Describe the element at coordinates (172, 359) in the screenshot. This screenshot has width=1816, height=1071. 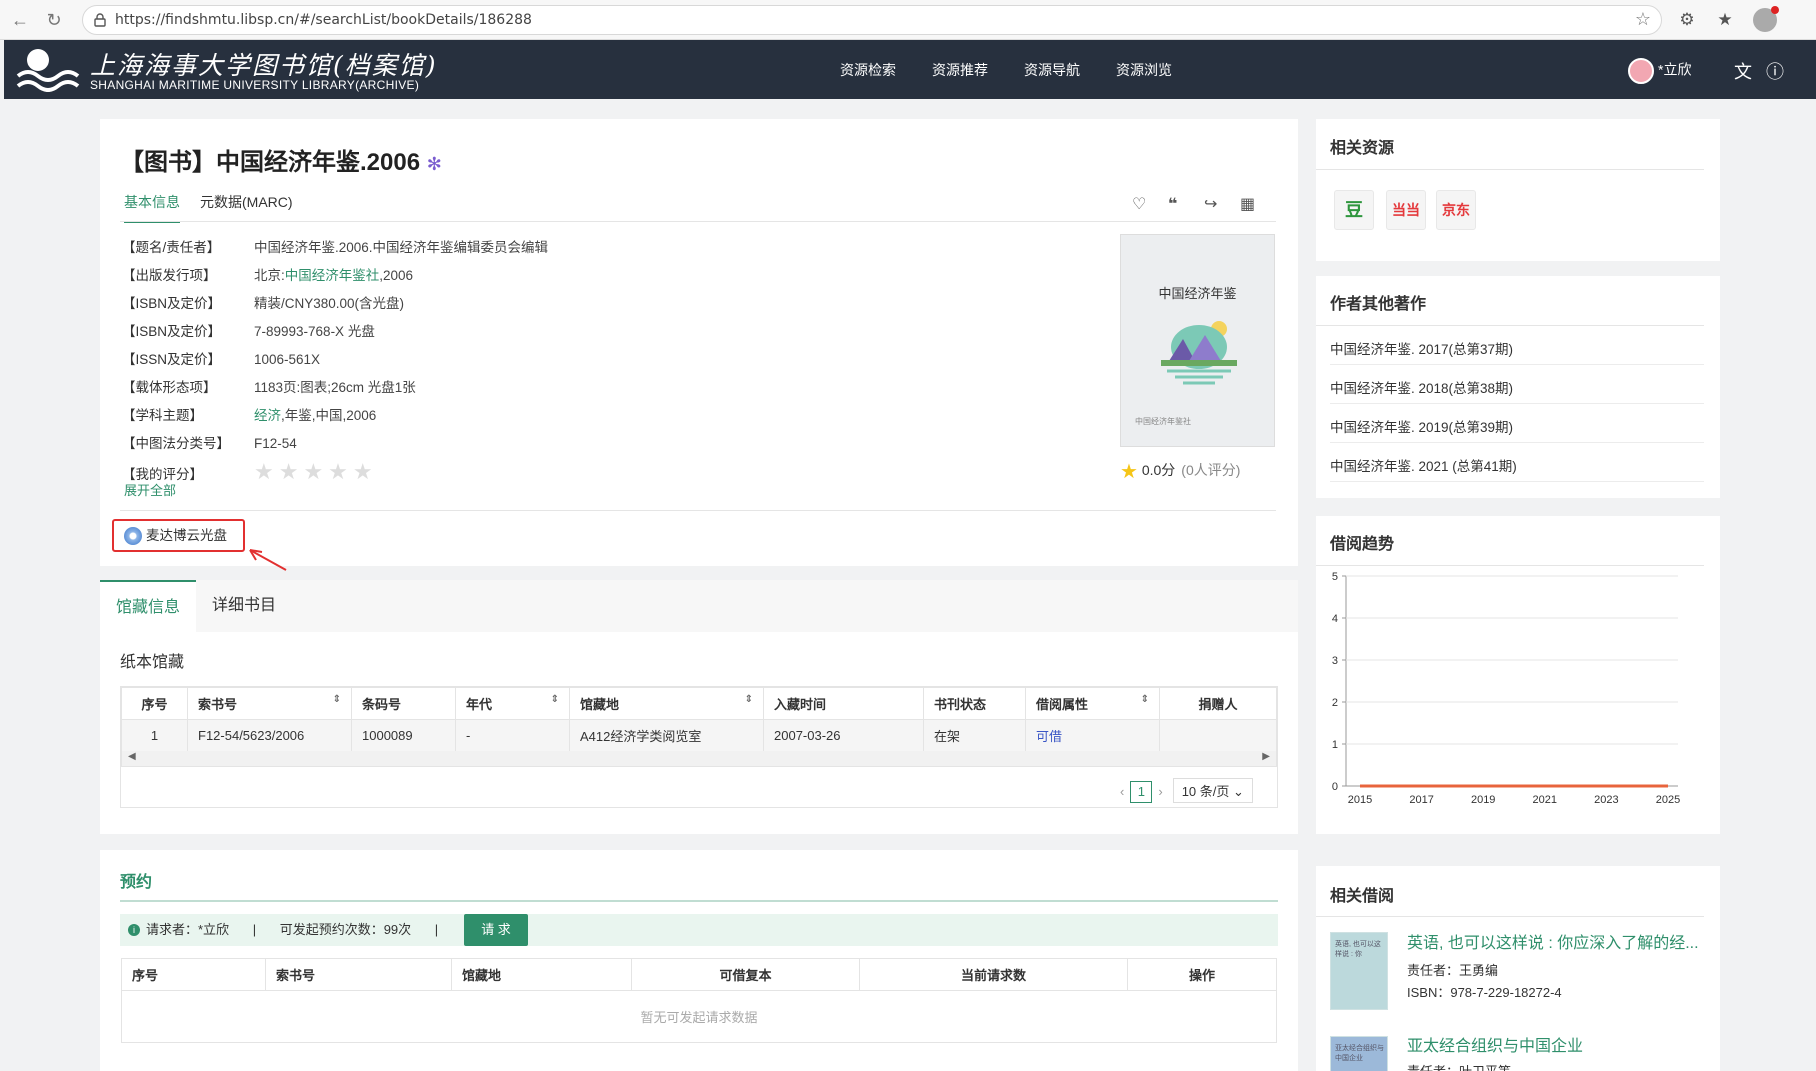
I see `field-label: 【ISSN及定价】` at that location.